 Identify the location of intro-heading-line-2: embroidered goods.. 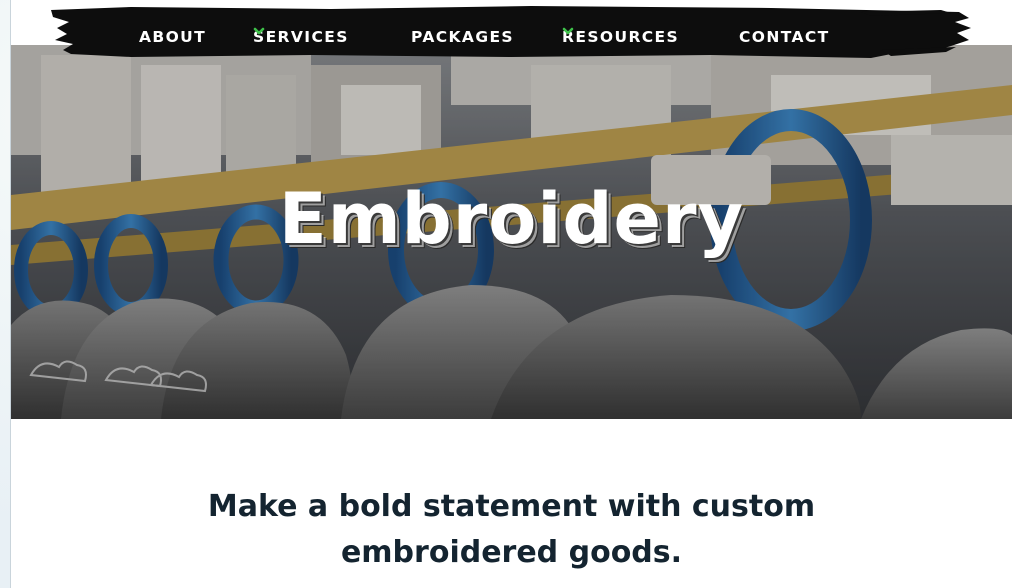
(511, 552).